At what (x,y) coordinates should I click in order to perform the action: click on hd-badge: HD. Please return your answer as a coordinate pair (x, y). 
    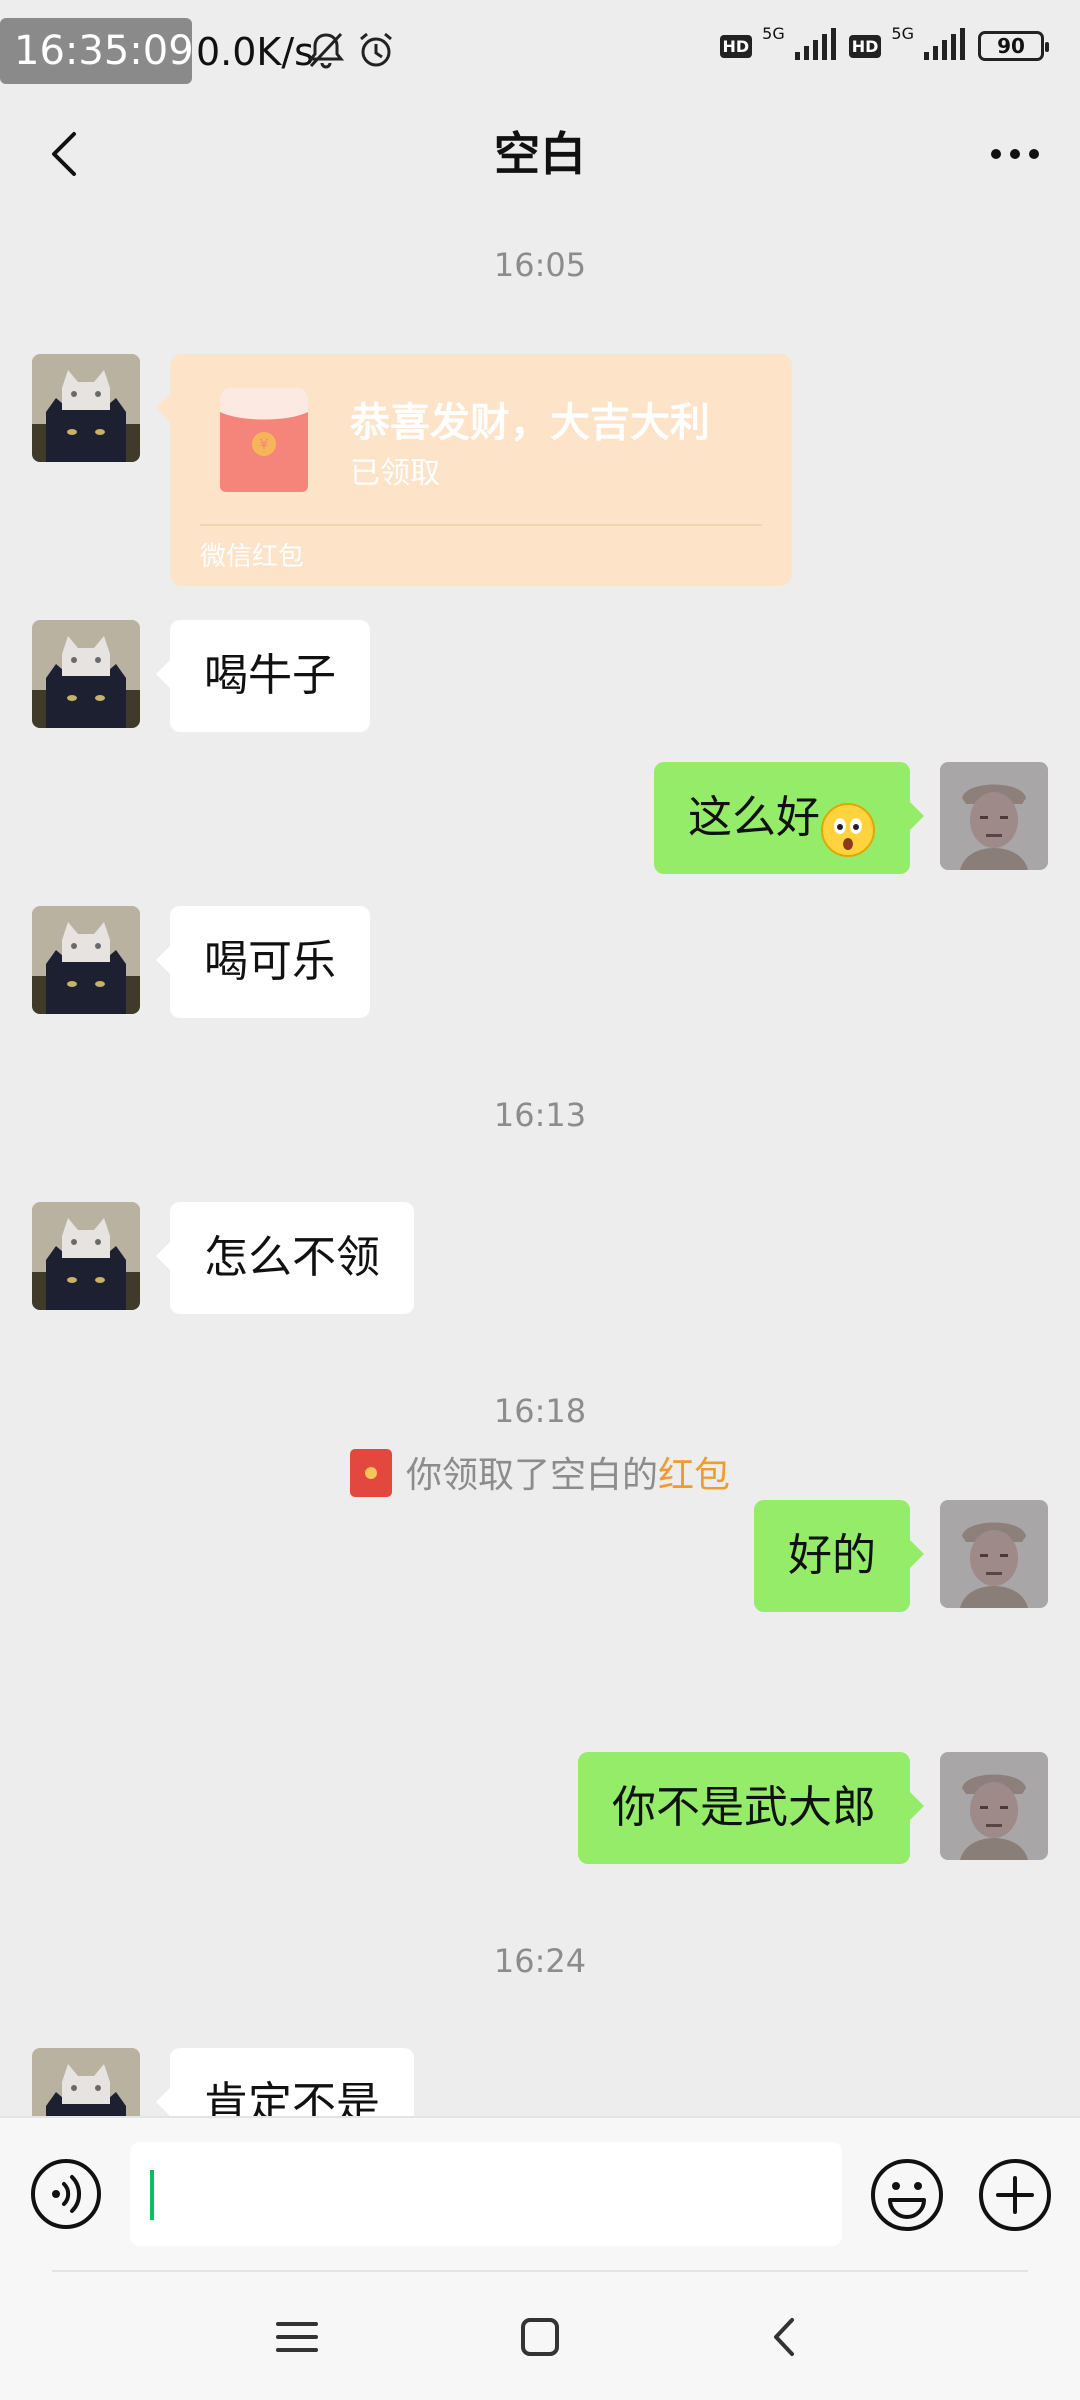
    Looking at the image, I should click on (736, 46).